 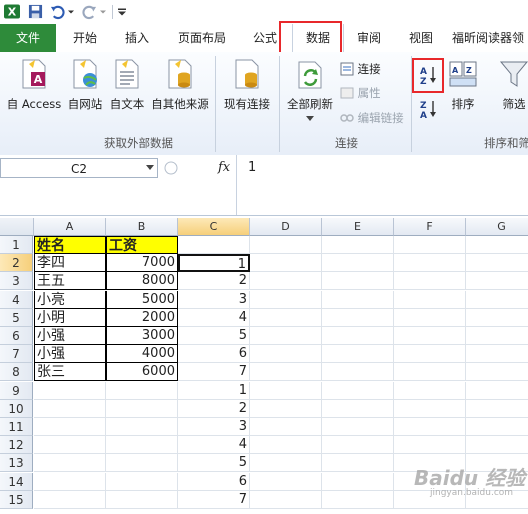 What do you see at coordinates (360, 69) in the screenshot?
I see `connections-button: 连接` at bounding box center [360, 69].